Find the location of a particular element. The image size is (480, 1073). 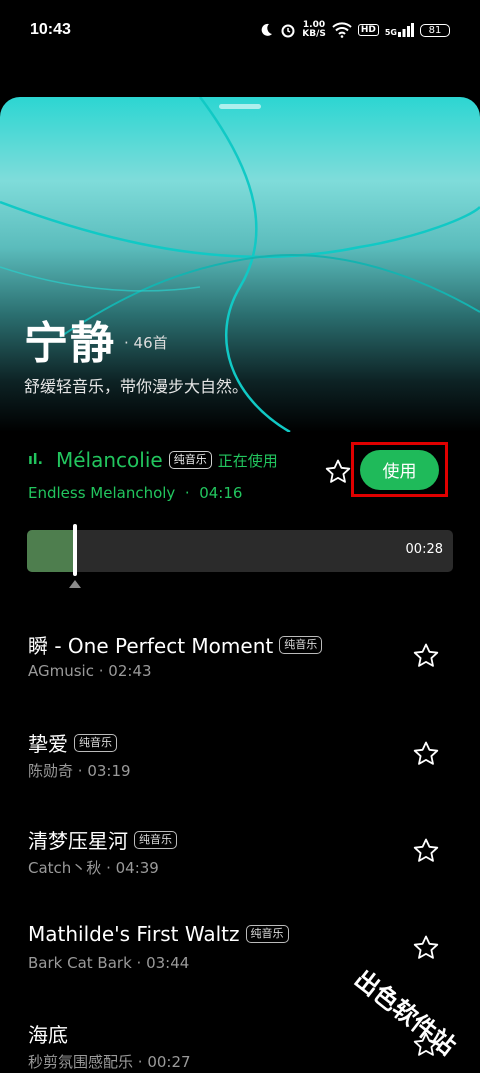

song-title-line: 海底 is located at coordinates (48, 1033).